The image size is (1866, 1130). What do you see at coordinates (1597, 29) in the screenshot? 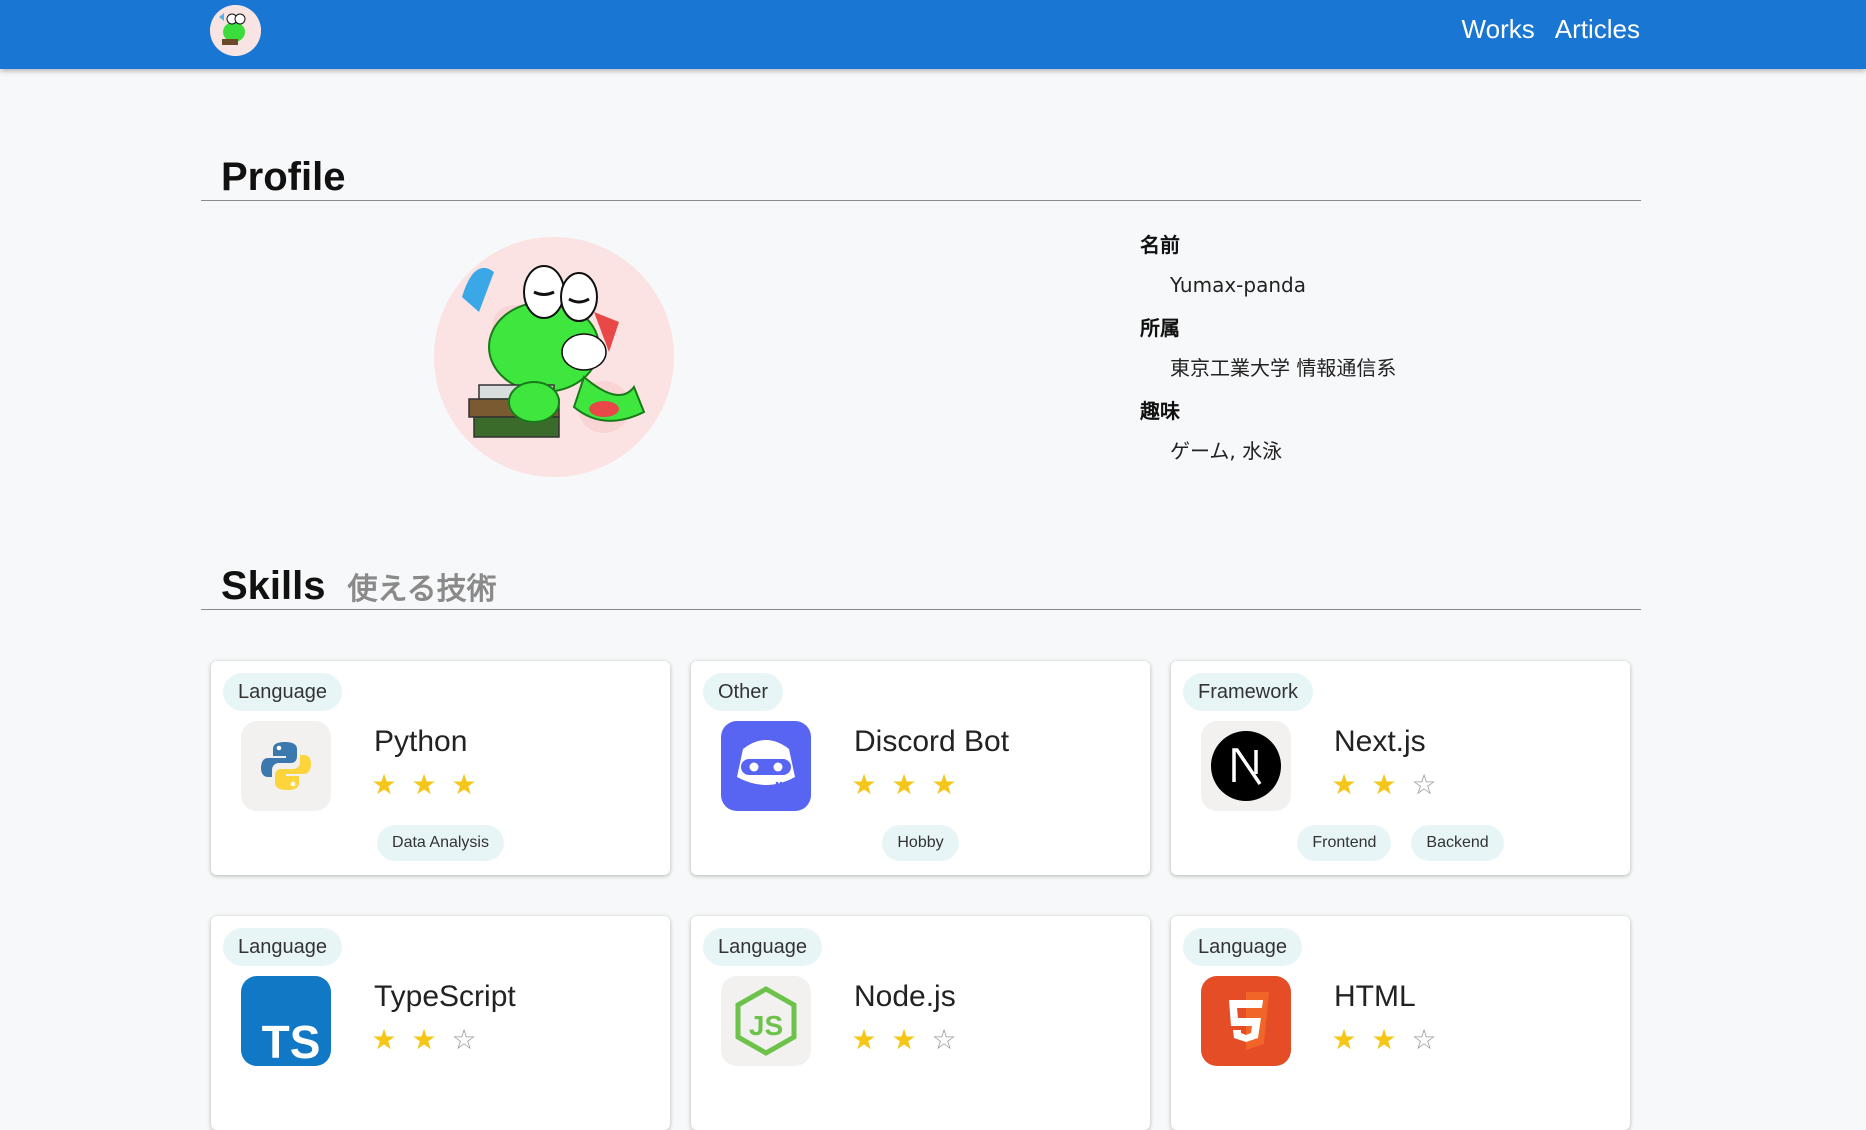
I see `nav-articles-link: Articles` at bounding box center [1597, 29].